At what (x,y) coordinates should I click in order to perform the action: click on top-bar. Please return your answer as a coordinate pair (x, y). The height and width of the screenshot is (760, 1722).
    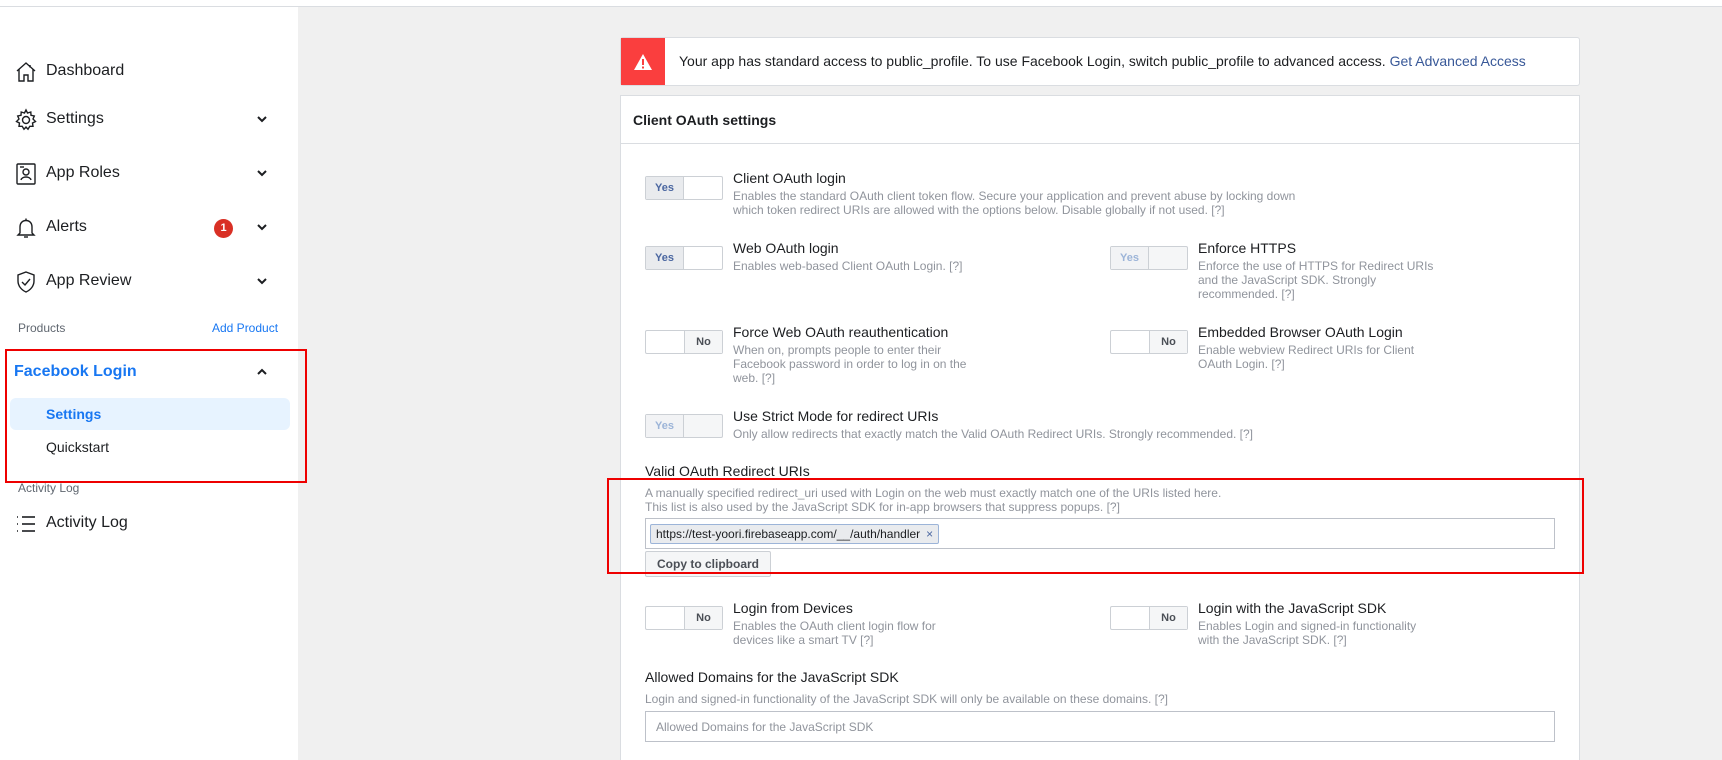
    Looking at the image, I should click on (861, 3).